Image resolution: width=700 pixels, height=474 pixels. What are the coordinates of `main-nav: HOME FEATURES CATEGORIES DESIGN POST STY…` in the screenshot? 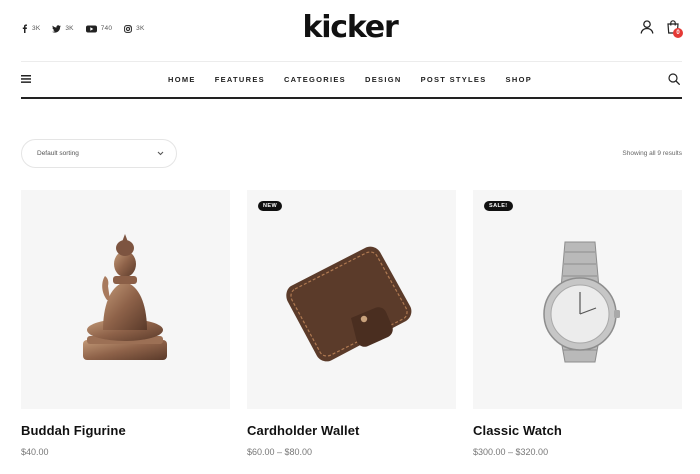 It's located at (350, 79).